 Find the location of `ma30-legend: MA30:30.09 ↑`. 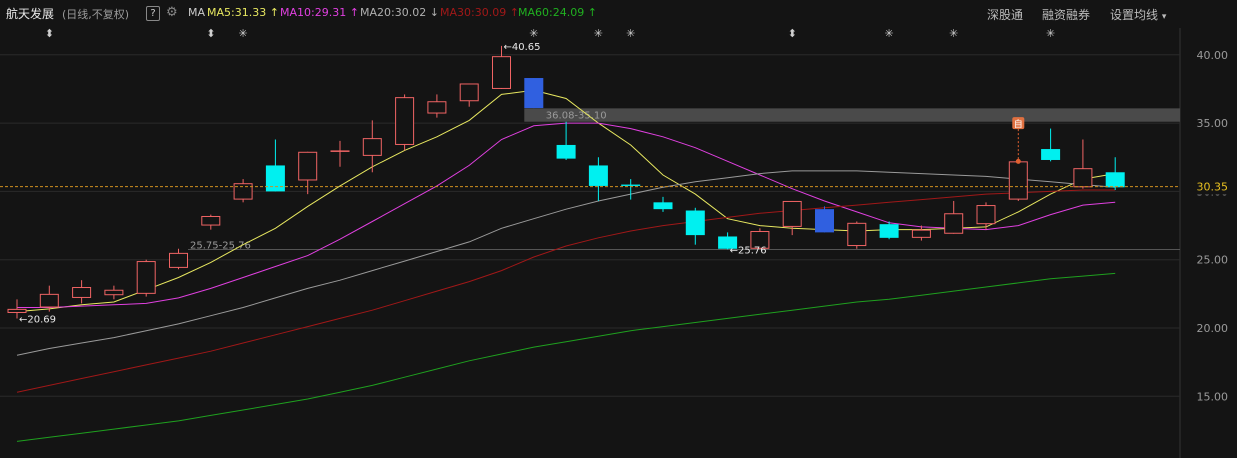

ma30-legend: MA30:30.09 ↑ is located at coordinates (479, 12).